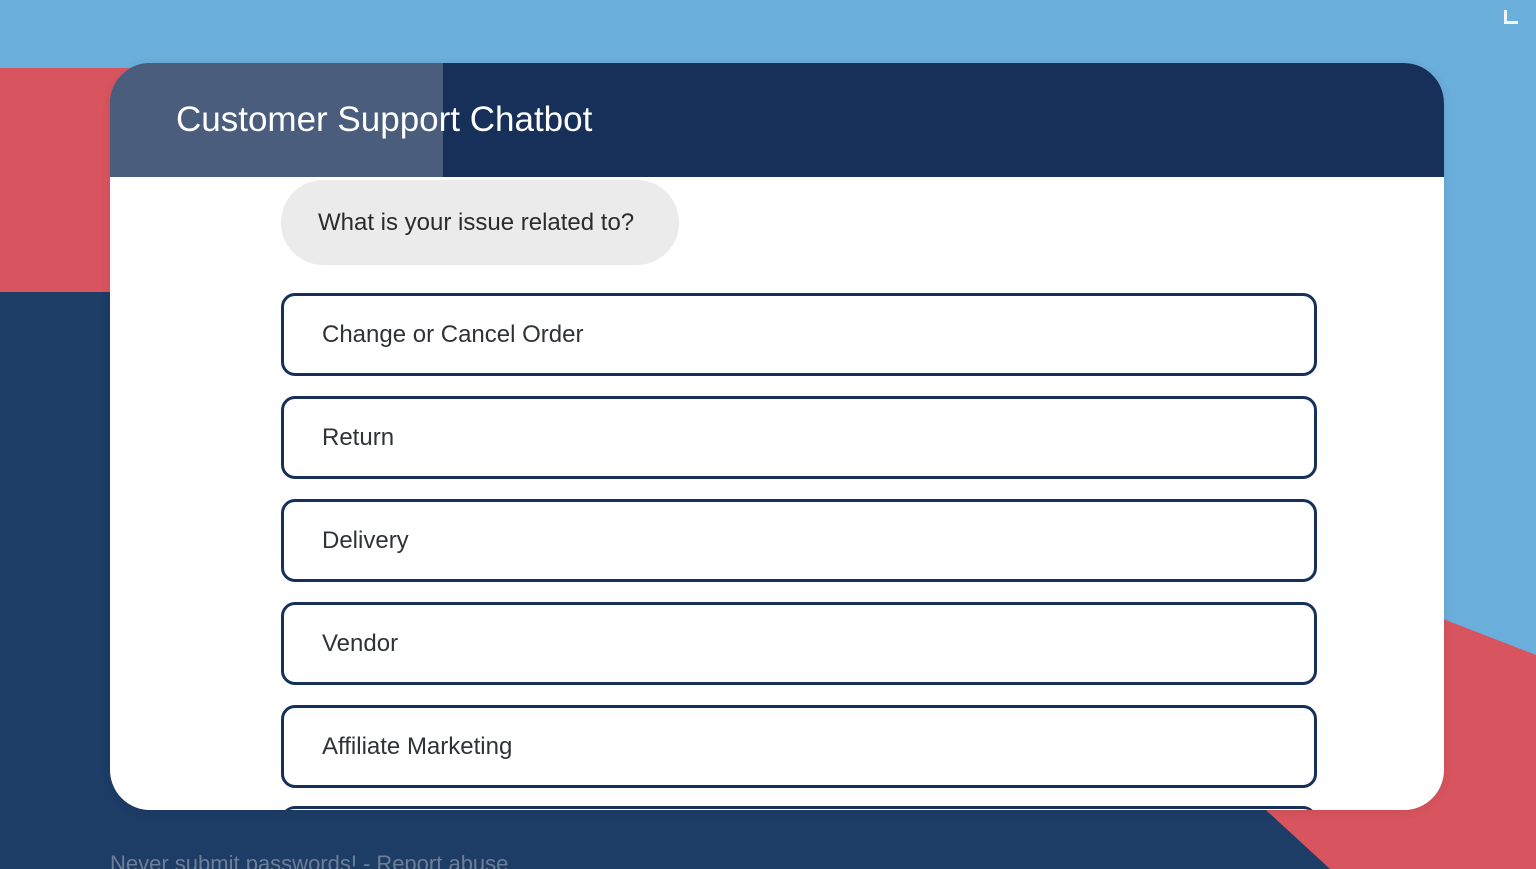 This screenshot has width=1536, height=869. What do you see at coordinates (799, 808) in the screenshot?
I see `next-option-peek` at bounding box center [799, 808].